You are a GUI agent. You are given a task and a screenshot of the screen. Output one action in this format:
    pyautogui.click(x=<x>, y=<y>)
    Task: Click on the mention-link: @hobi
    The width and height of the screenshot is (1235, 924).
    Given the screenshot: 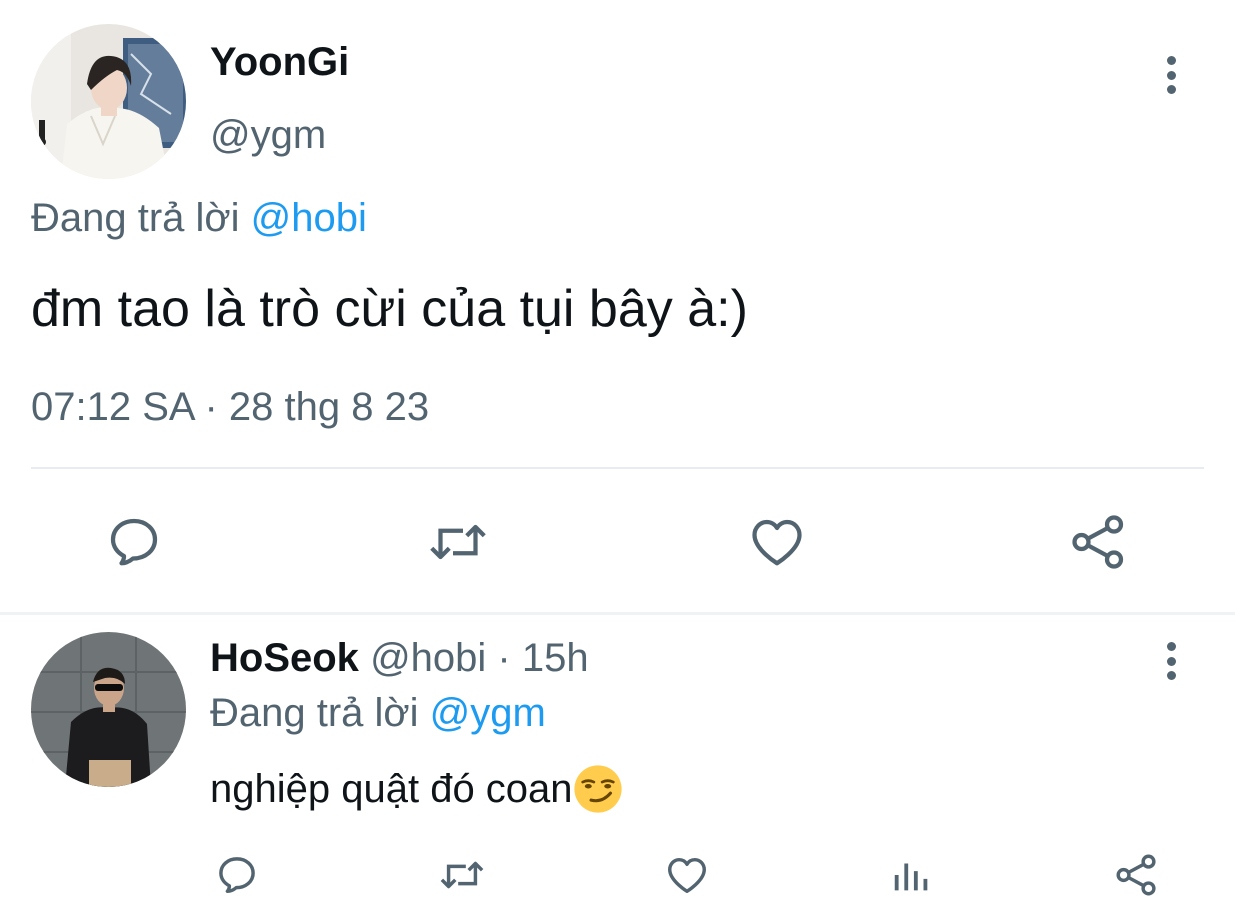 What is the action you would take?
    pyautogui.click(x=309, y=218)
    